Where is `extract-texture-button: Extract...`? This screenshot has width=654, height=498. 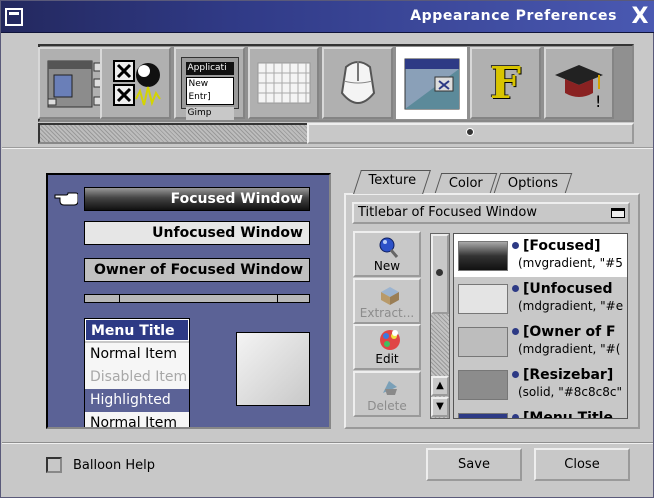 extract-texture-button: Extract... is located at coordinates (387, 301).